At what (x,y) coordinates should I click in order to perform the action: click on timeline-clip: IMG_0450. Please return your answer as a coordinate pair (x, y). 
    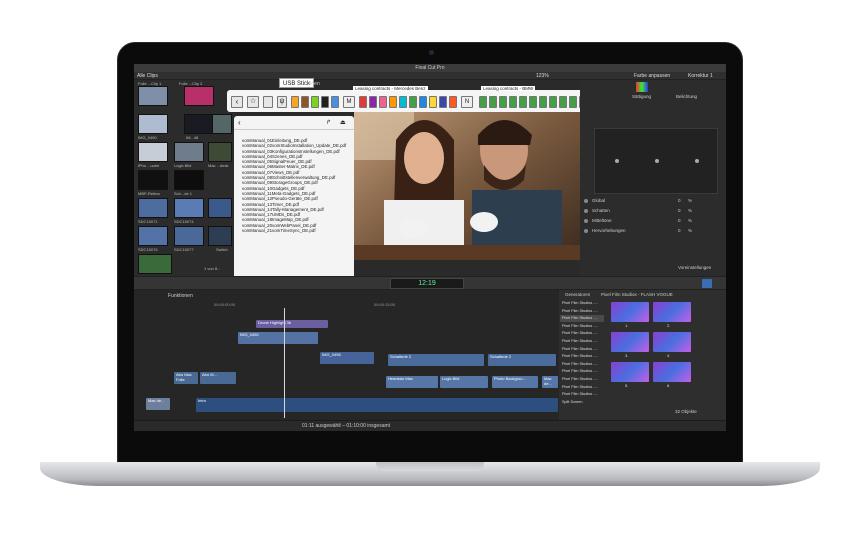
    Looking at the image, I should click on (278, 338).